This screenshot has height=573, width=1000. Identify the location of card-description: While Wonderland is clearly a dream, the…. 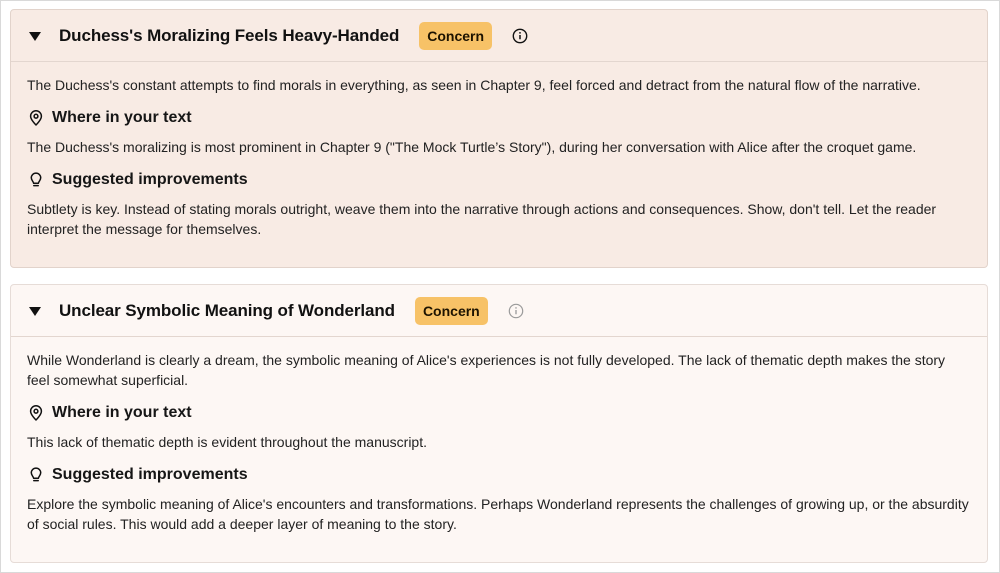
(486, 370).